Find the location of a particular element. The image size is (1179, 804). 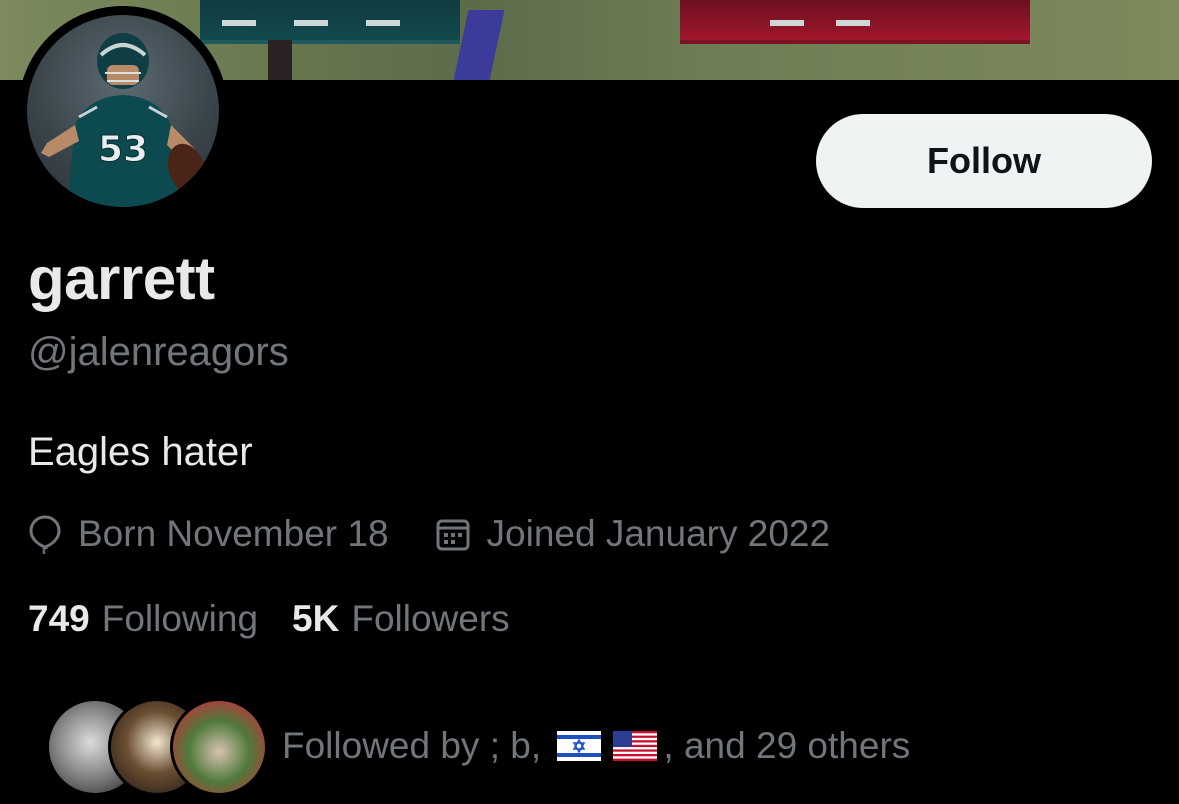

follow-stats: 749 Following 5K Followers is located at coordinates (269, 619).